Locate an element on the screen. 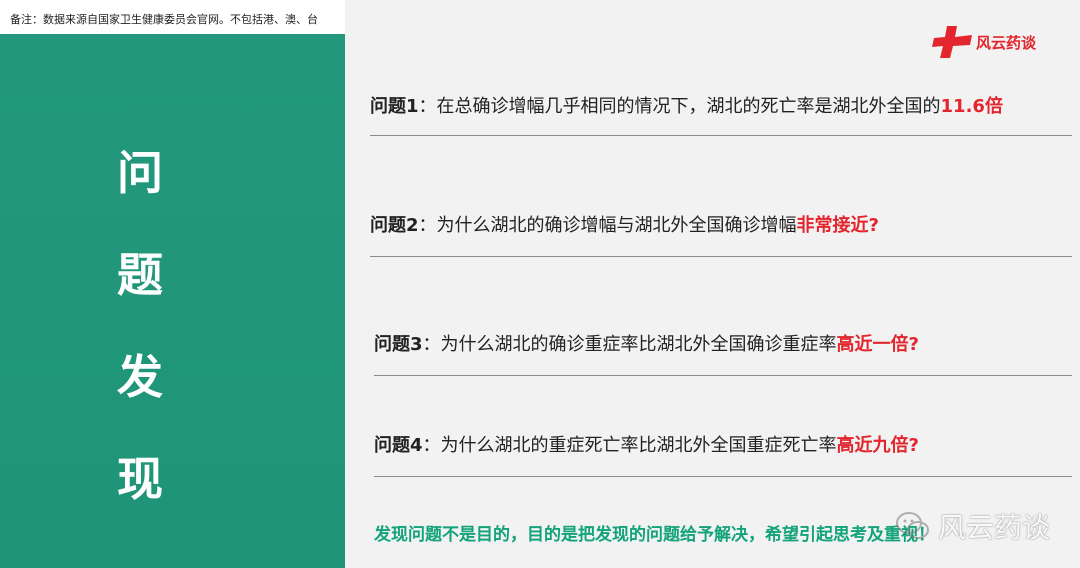 The image size is (1080, 568). question-highlight: 高近一倍? is located at coordinates (877, 344).